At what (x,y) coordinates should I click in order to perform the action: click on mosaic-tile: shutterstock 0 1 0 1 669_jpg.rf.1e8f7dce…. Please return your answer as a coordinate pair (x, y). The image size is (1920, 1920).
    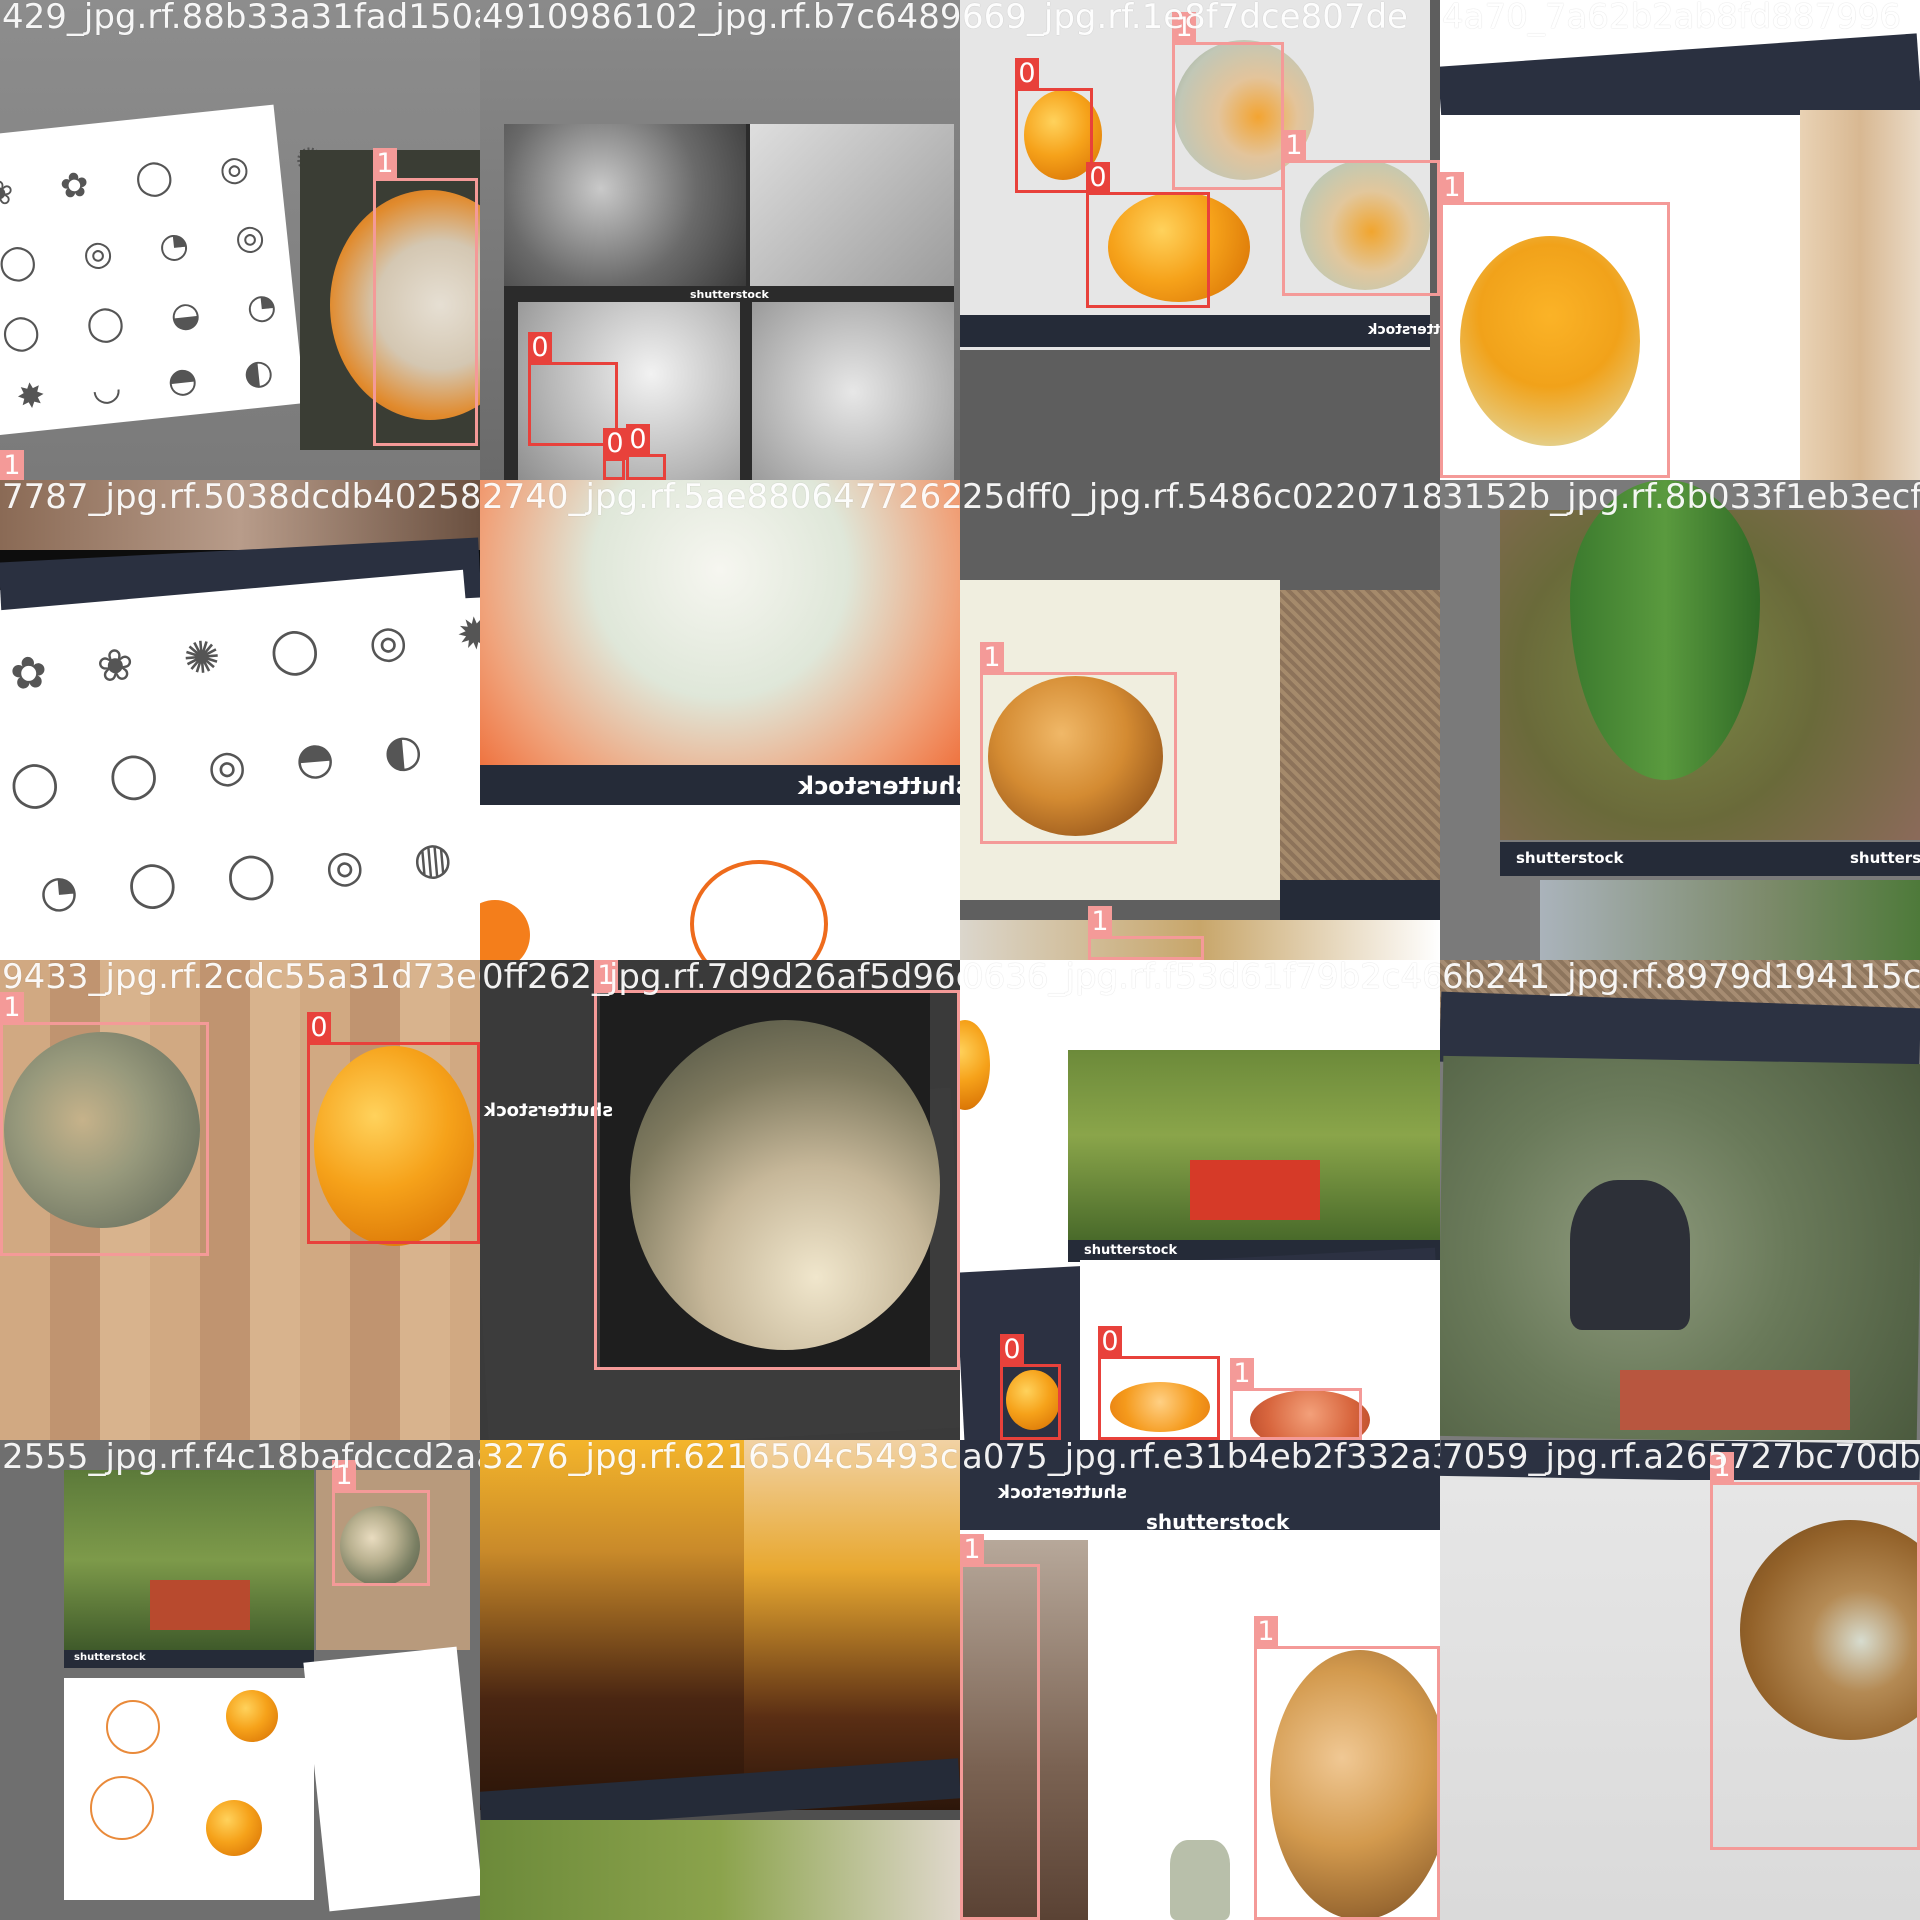
    Looking at the image, I should click on (1200, 240).